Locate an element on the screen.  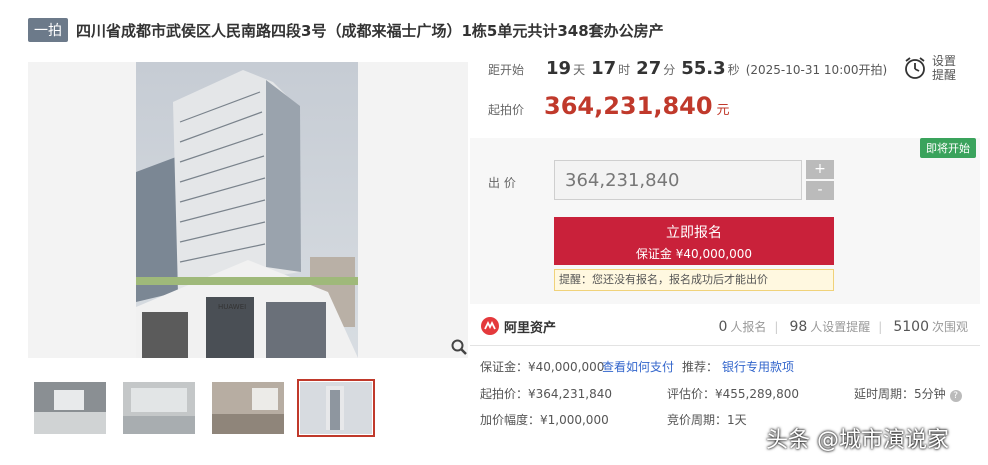
auction-round-tag: 一拍 is located at coordinates (48, 30).